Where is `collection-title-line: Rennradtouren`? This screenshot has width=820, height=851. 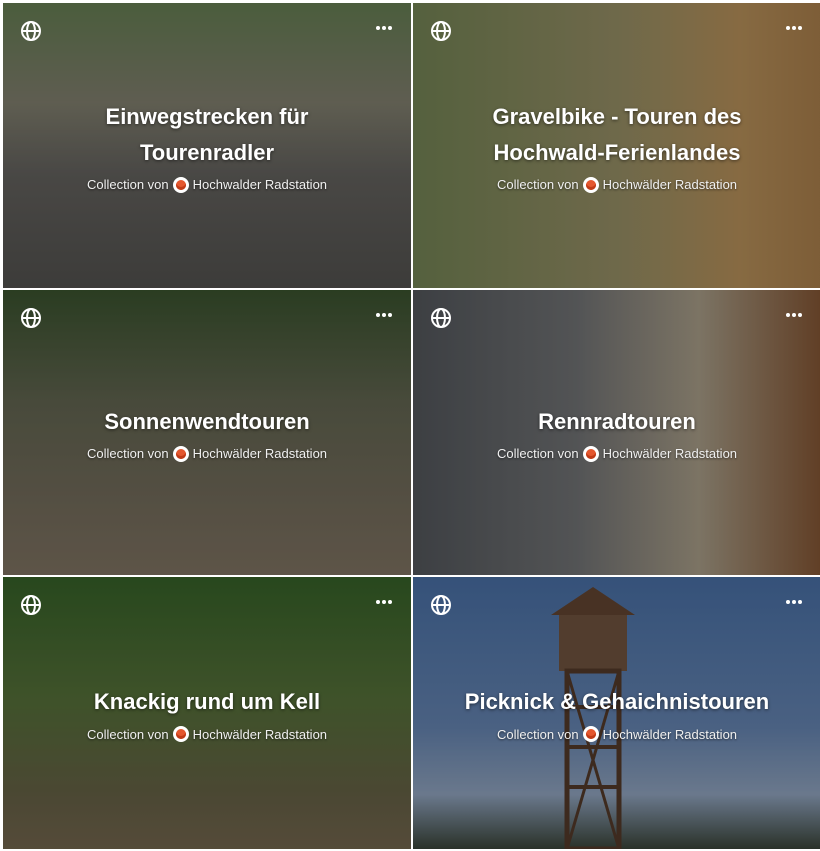
collection-title-line: Rennradtouren is located at coordinates (617, 421).